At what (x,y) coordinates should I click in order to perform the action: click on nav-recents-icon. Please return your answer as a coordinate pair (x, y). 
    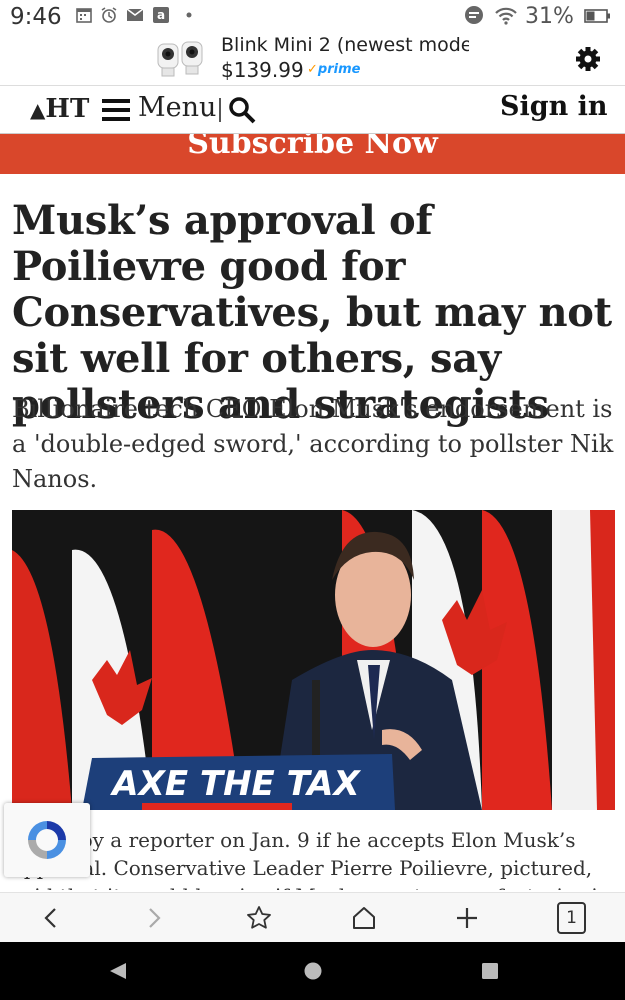
    Looking at the image, I should click on (490, 971).